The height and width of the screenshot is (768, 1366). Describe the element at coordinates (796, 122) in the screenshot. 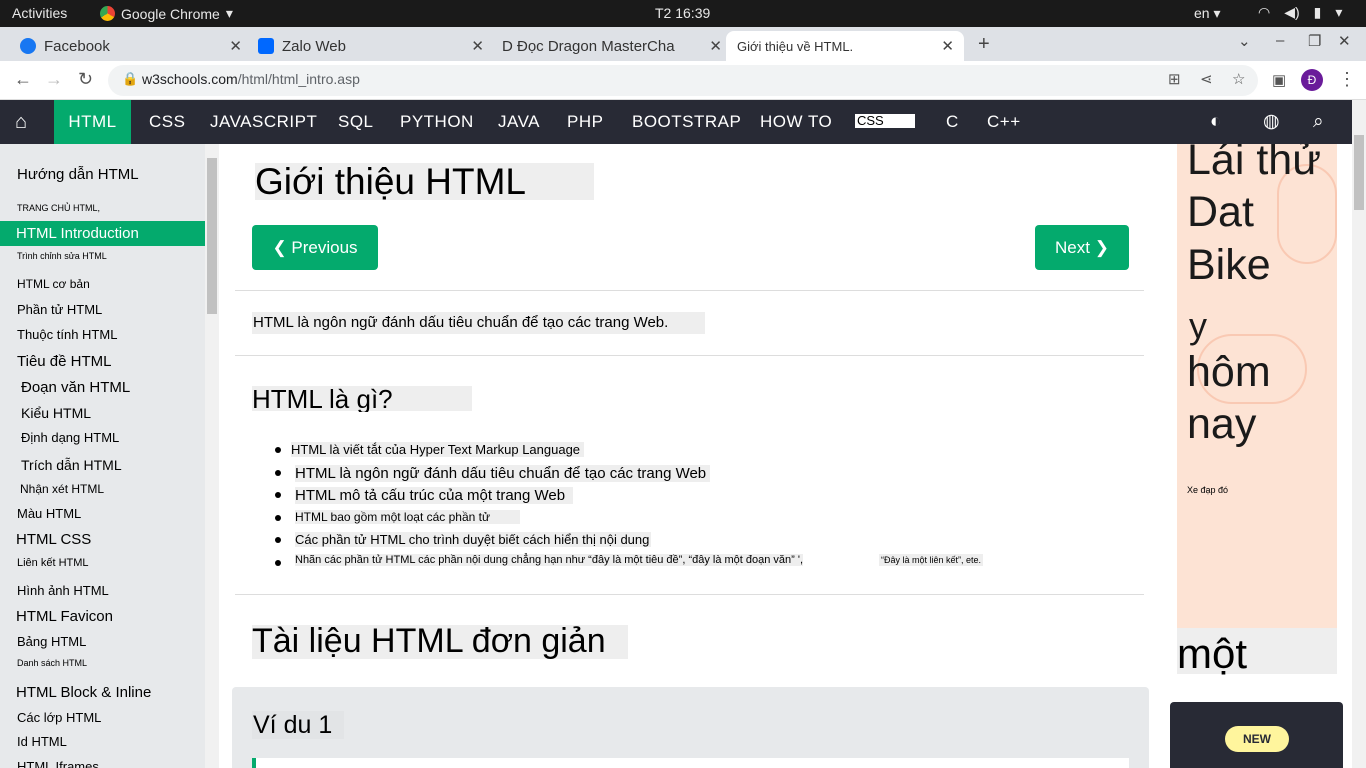

I see `nav-how-to: HOW TO` at that location.